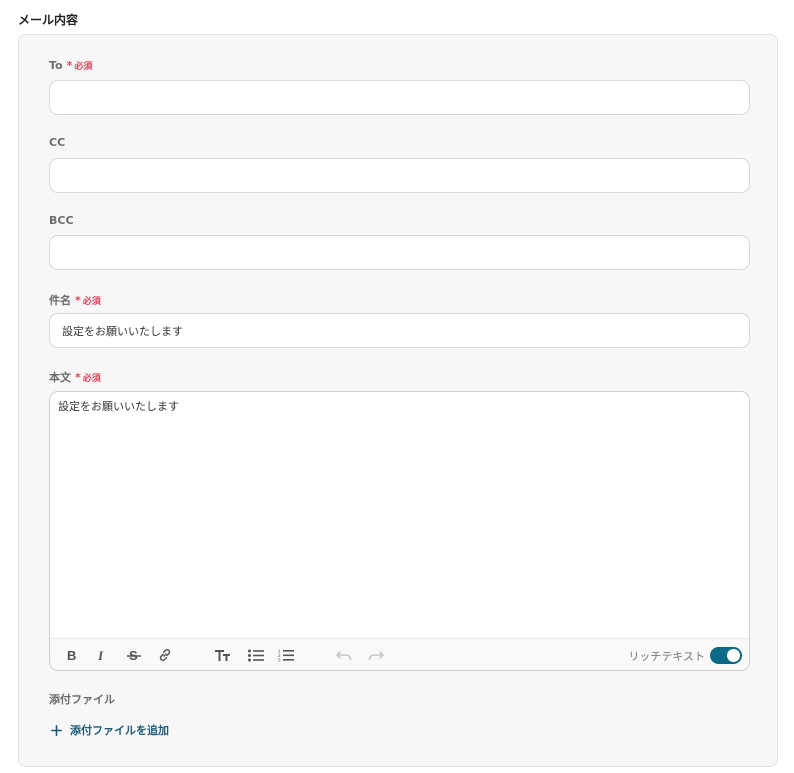 This screenshot has width=794, height=773. Describe the element at coordinates (399, 175) in the screenshot. I see `cc-input` at that location.